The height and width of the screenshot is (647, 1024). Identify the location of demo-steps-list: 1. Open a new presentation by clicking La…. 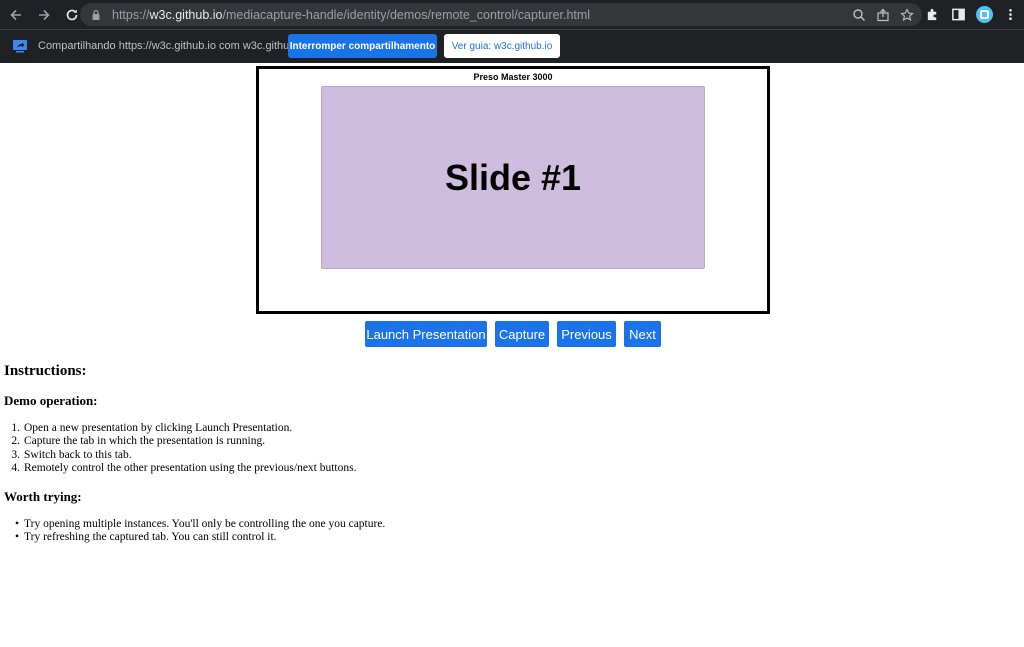
(180, 448).